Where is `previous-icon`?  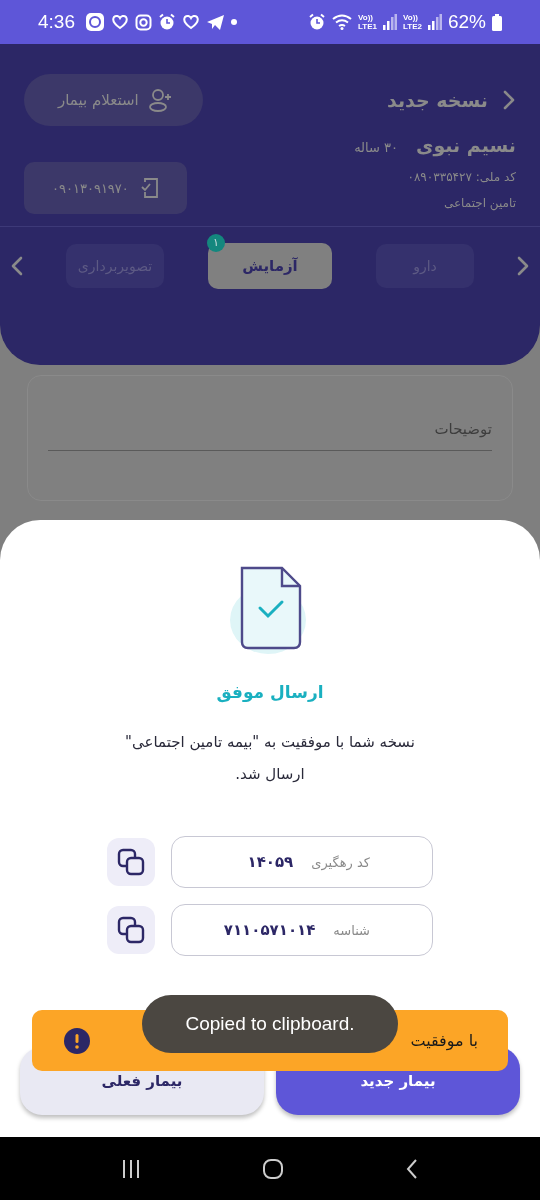
previous-icon is located at coordinates (17, 266).